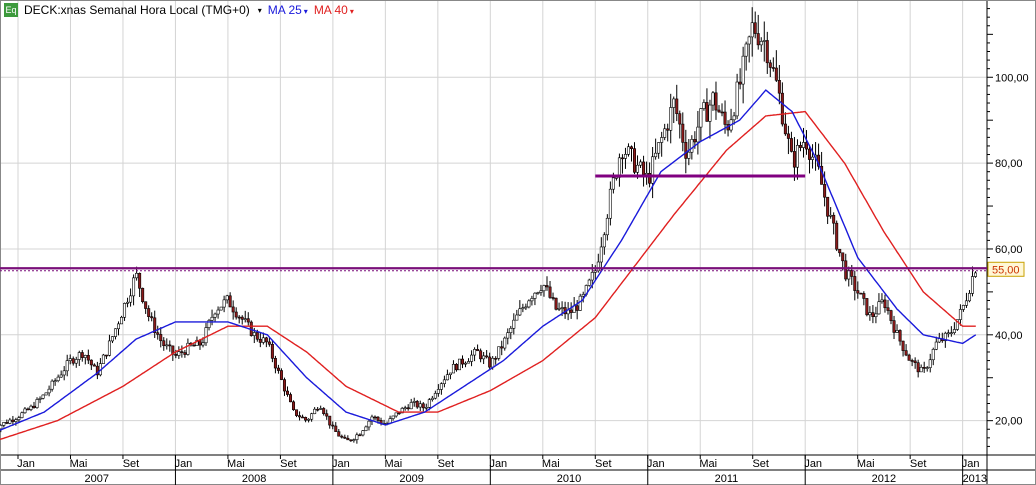 The width and height of the screenshot is (1036, 485). Describe the element at coordinates (341, 464) in the screenshot. I see `x-tick-label: Jan` at that location.